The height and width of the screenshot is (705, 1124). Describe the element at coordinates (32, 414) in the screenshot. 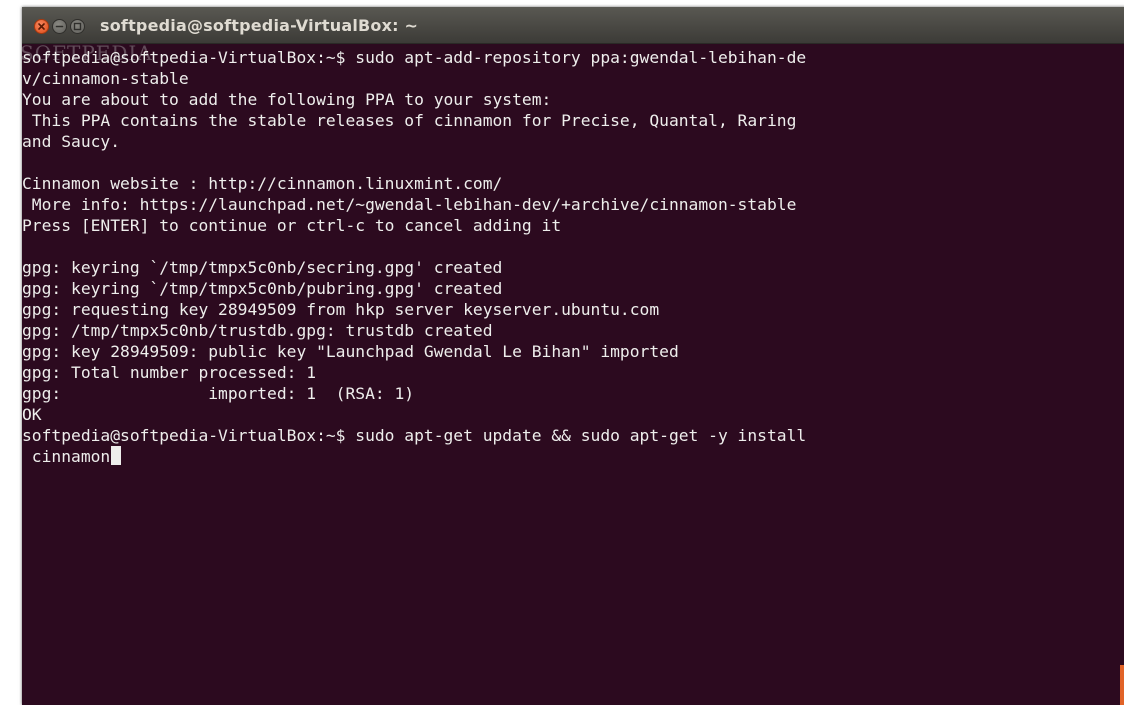

I see `terminal-line: OK` at that location.